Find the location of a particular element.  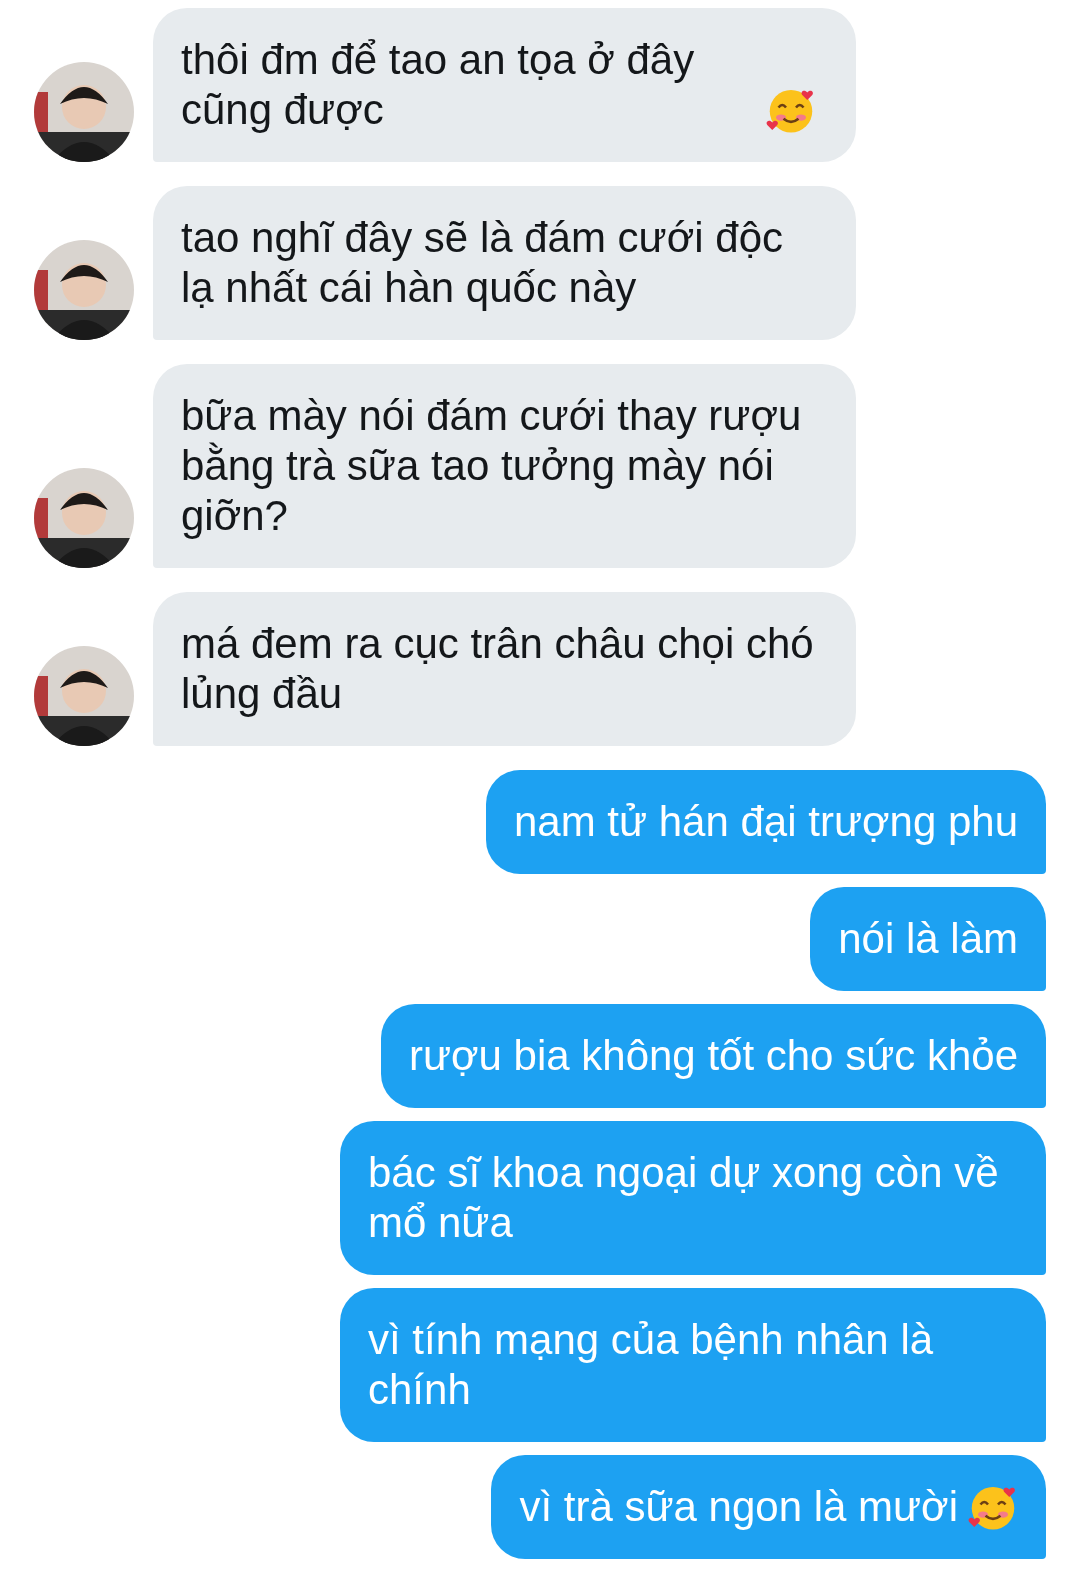

message-text: nam tử hán đại trượng phu is located at coordinates (765, 822).